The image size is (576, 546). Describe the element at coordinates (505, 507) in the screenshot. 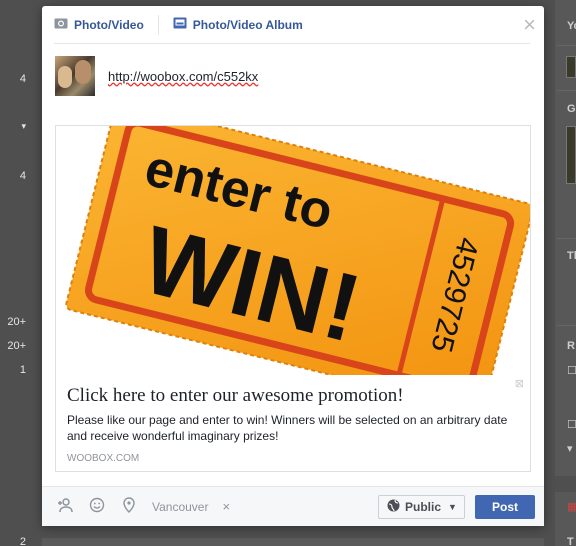

I see `post-button: Post` at that location.